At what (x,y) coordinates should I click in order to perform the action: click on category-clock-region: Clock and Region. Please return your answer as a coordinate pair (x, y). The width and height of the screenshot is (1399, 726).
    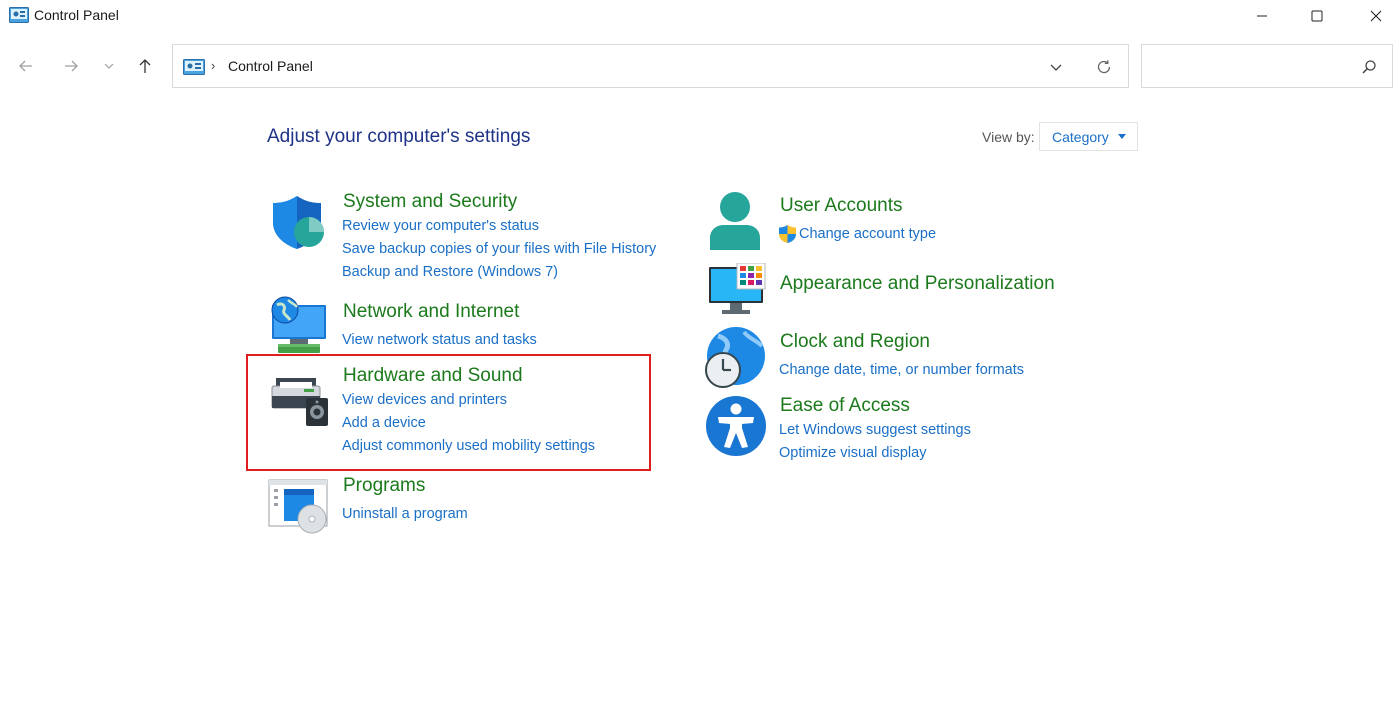
    Looking at the image, I should click on (855, 342).